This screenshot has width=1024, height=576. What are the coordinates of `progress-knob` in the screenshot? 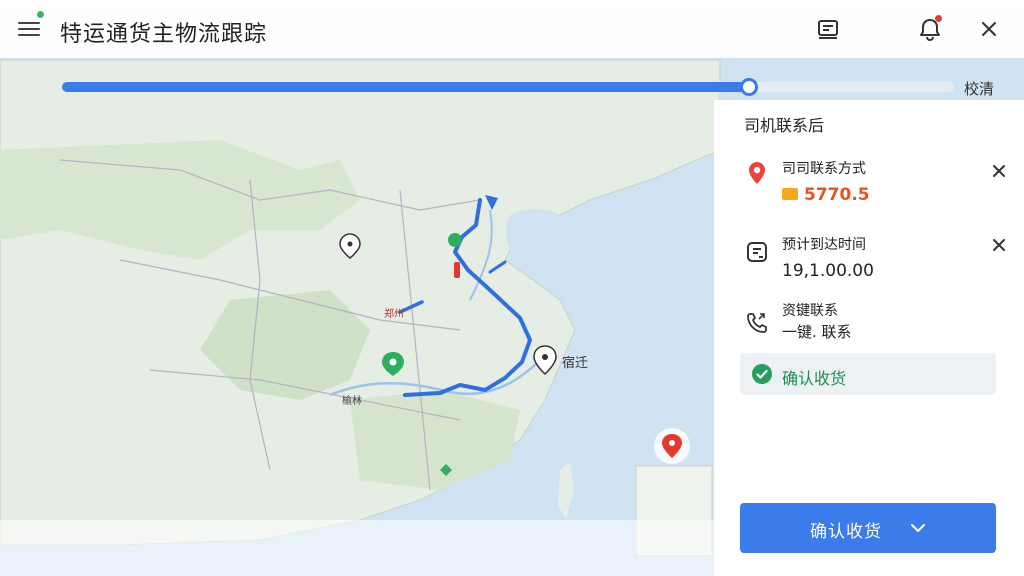 It's located at (748, 87).